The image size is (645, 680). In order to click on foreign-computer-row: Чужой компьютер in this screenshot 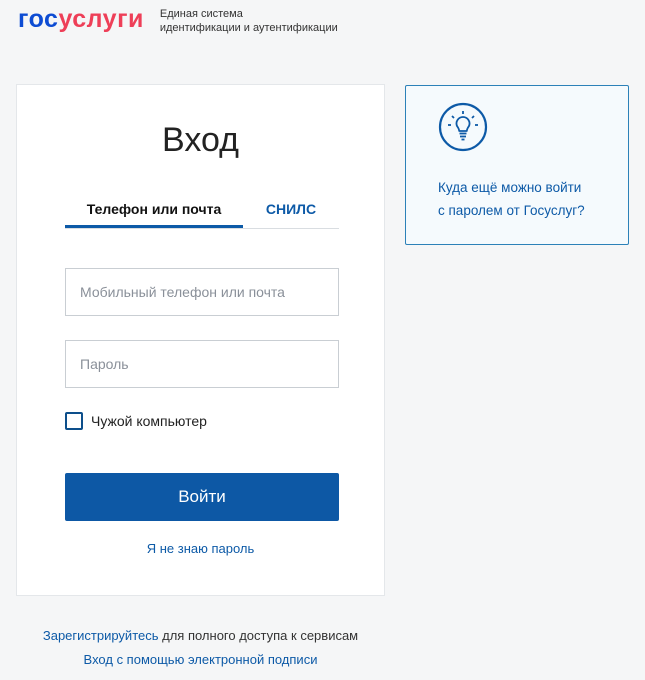, I will do `click(136, 421)`.